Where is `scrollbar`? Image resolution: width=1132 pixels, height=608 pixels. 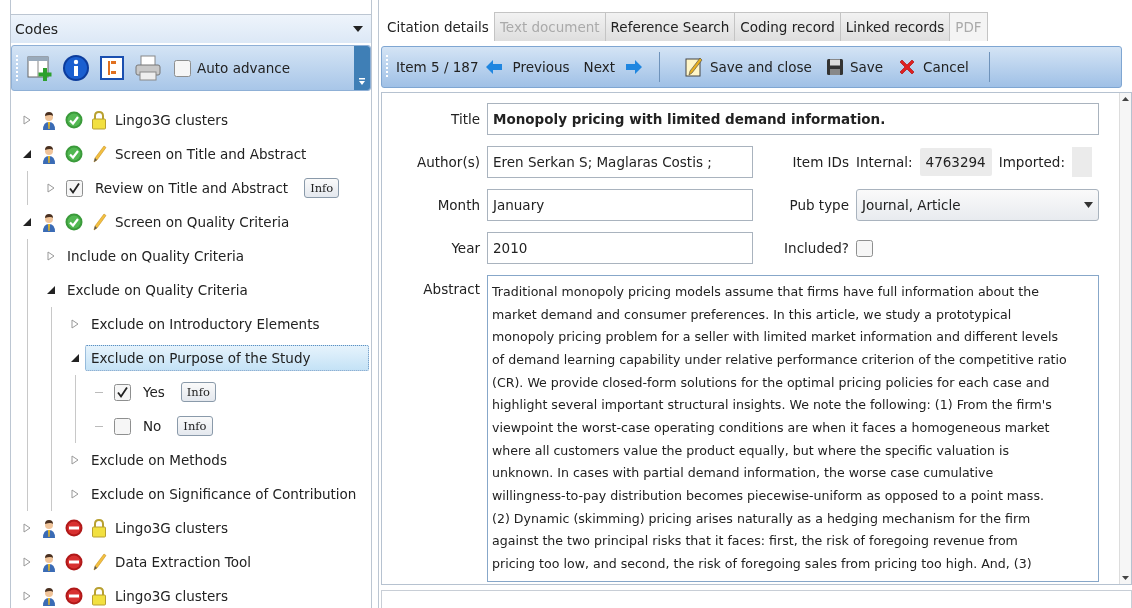 scrollbar is located at coordinates (1125, 338).